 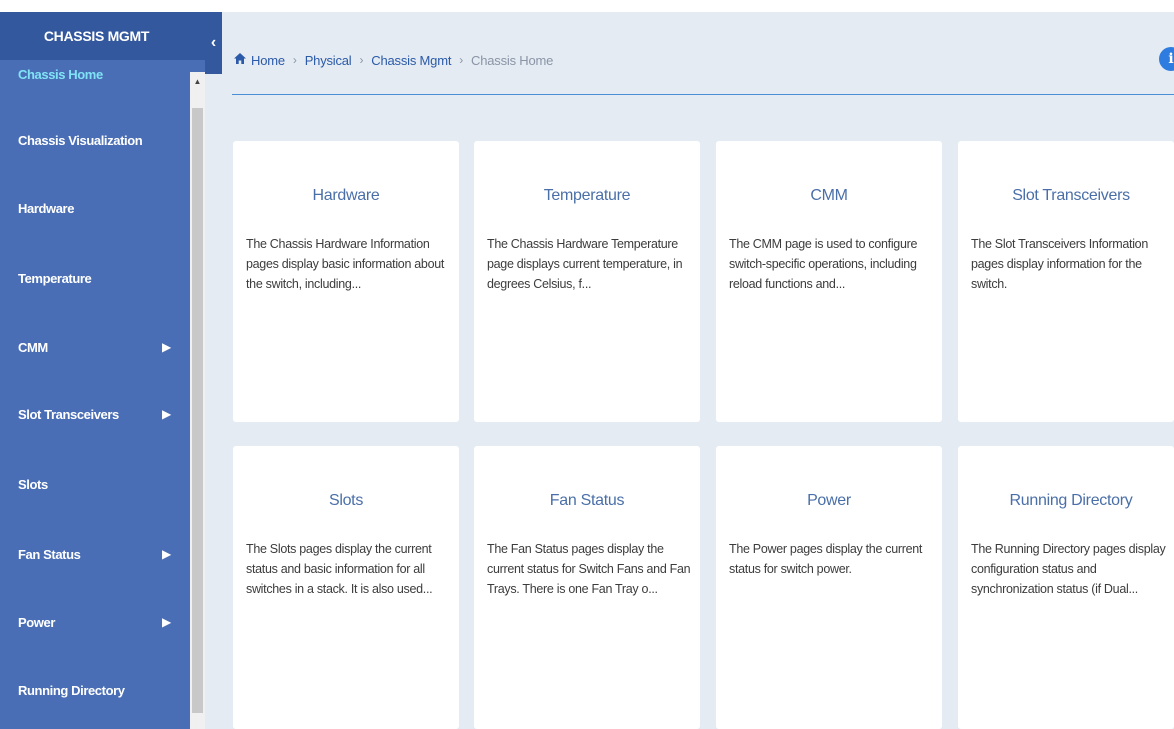 I want to click on sidebar-item-temperature: Temperature, so click(x=95, y=278).